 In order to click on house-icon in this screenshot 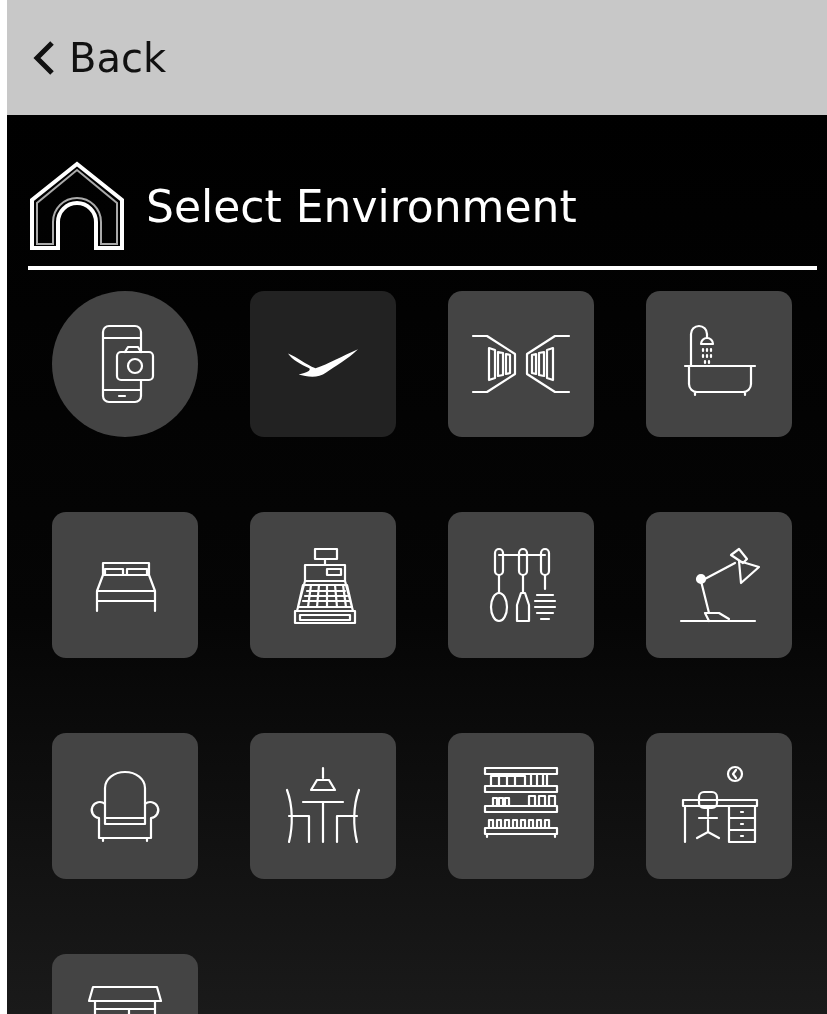, I will do `click(77, 206)`.